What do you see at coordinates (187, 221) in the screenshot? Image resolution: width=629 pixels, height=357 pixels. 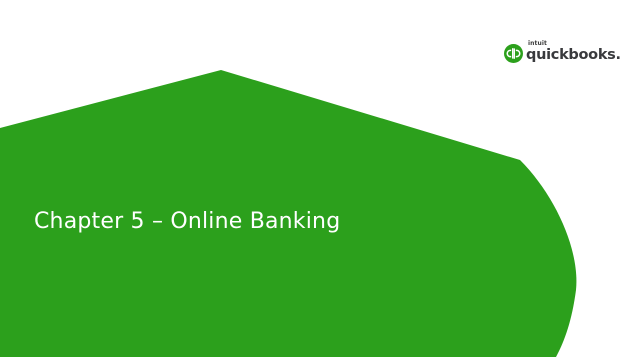 I see `slide-title: Chapter 5 – Online Banking` at bounding box center [187, 221].